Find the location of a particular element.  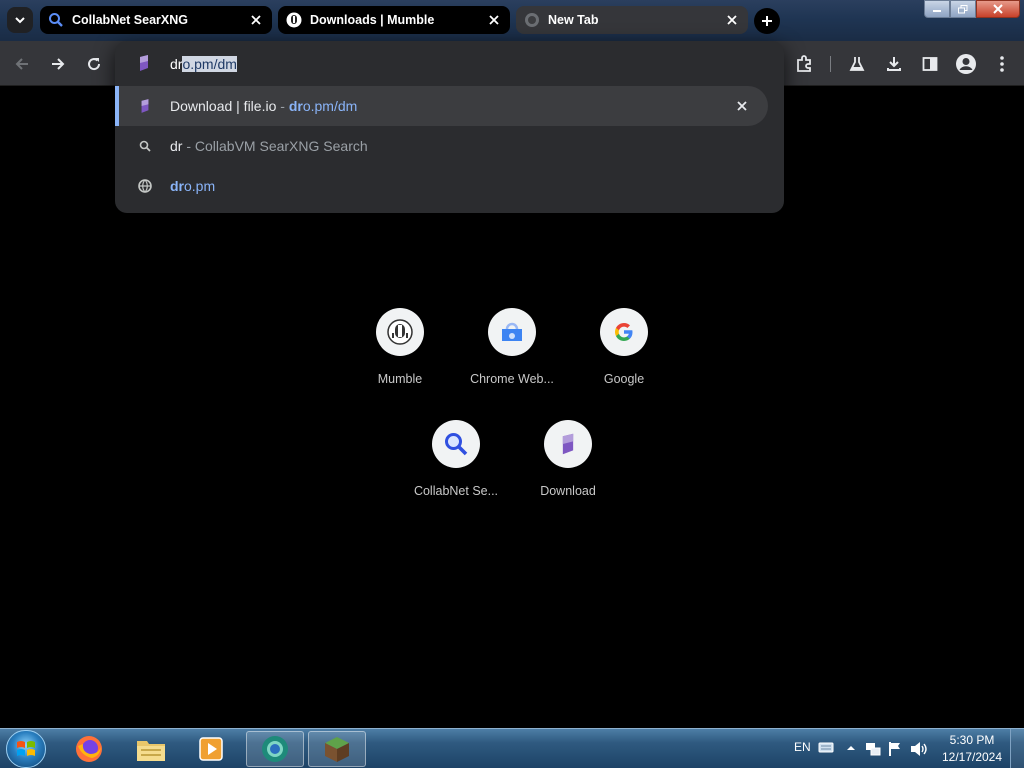

typed-text: dr is located at coordinates (176, 64).